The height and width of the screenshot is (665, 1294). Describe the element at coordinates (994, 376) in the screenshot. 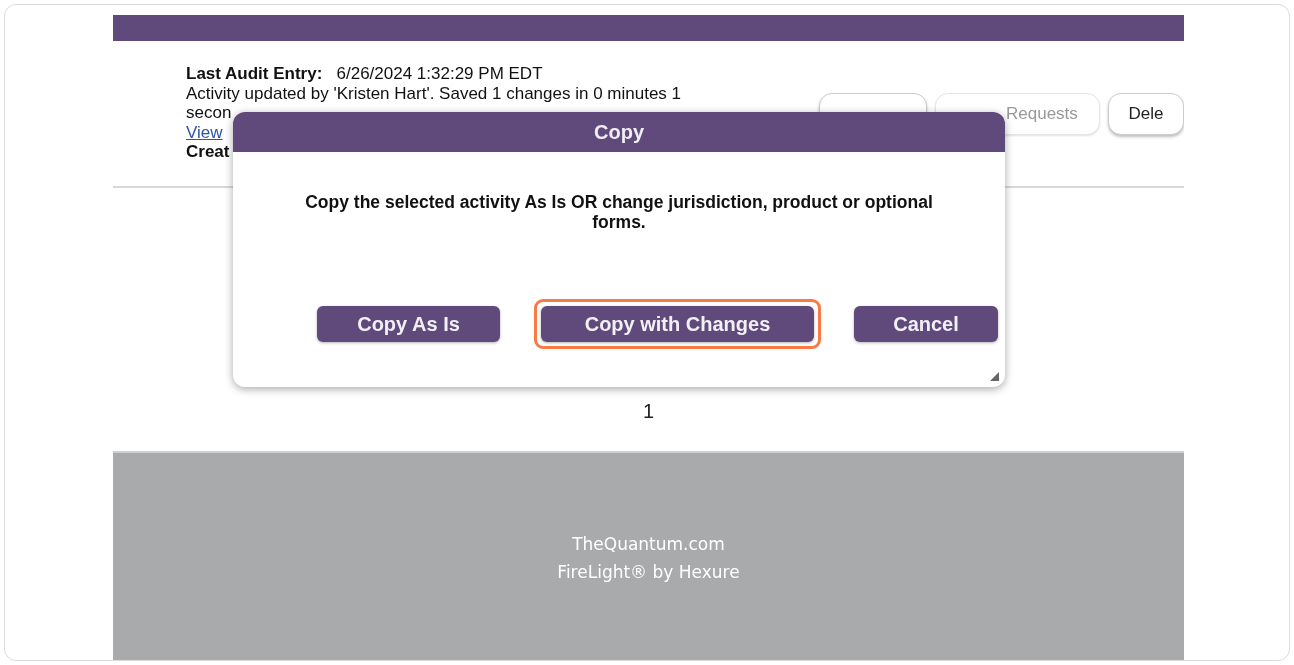

I see `resize-grip-icon` at that location.